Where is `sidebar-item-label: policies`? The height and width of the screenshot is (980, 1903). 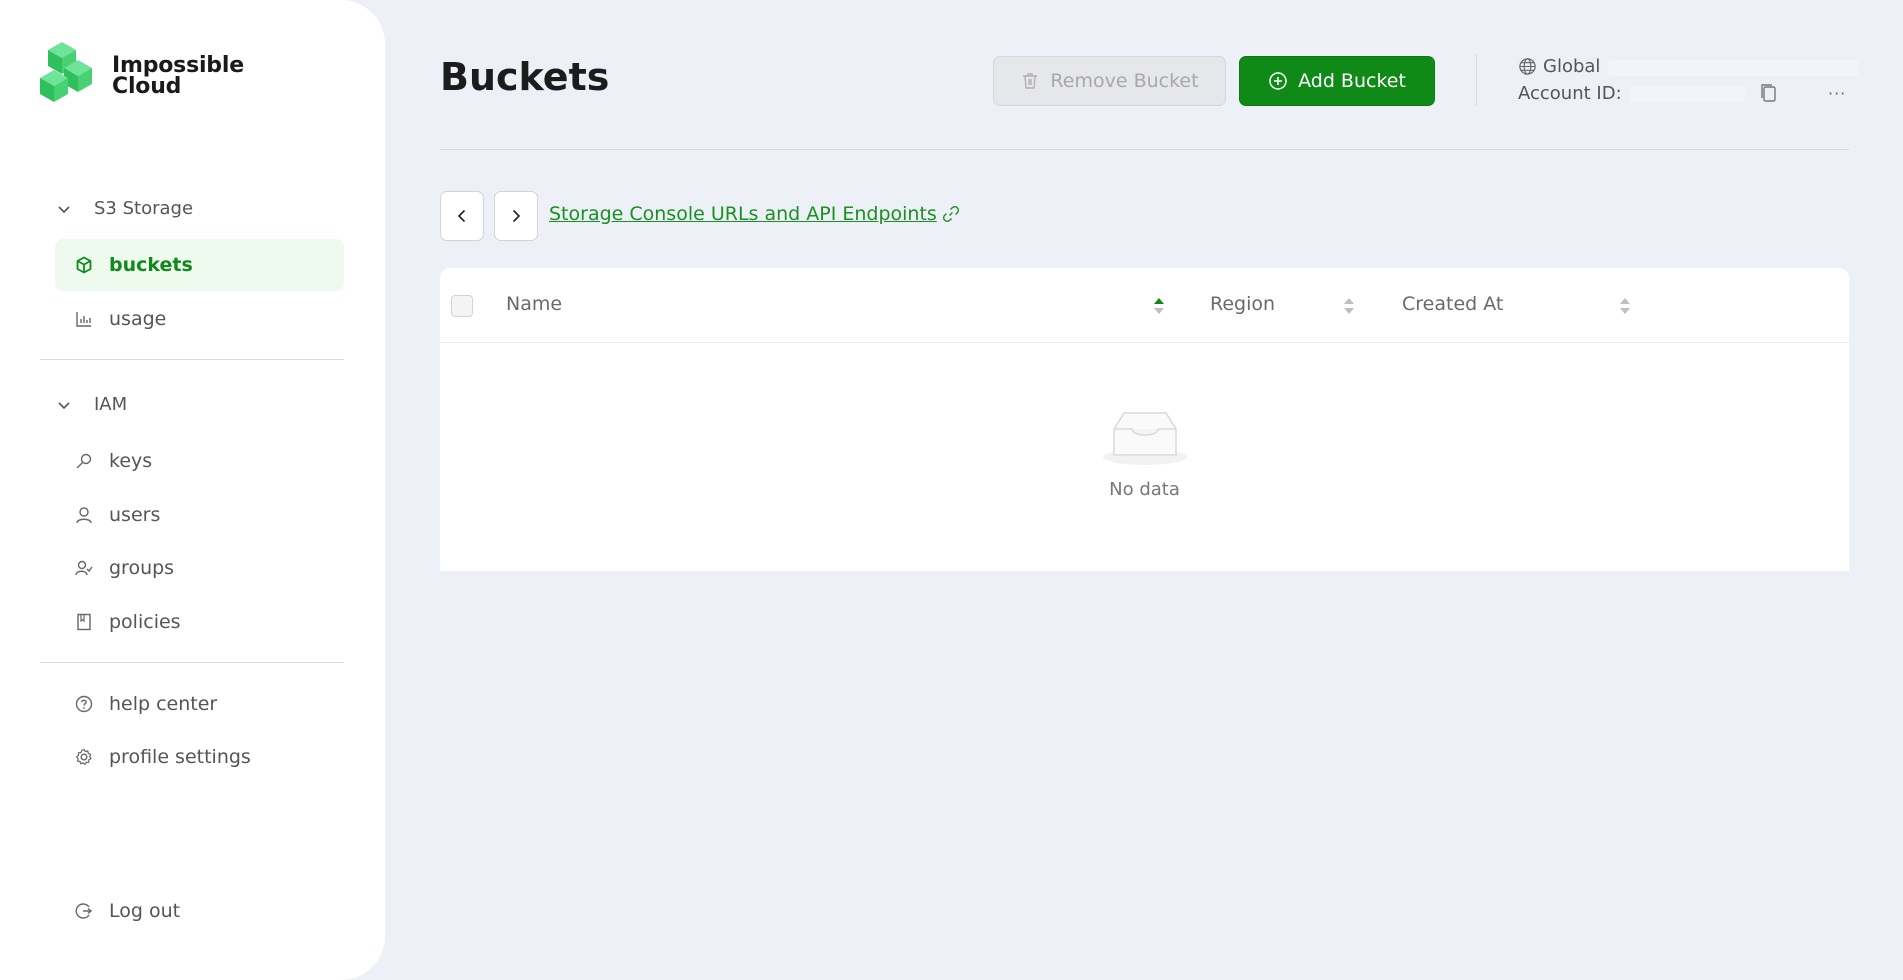
sidebar-item-label: policies is located at coordinates (145, 622).